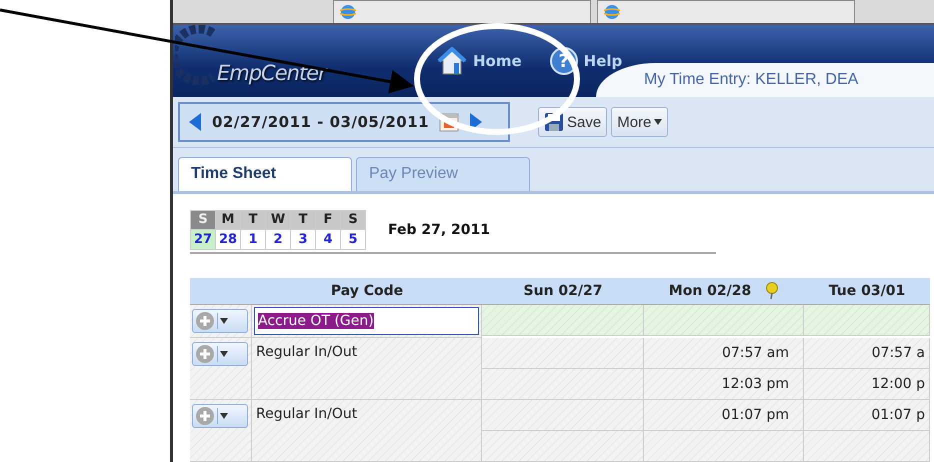 The width and height of the screenshot is (934, 462). What do you see at coordinates (867, 415) in the screenshot?
I see `time-cell: 01:07 p` at bounding box center [867, 415].